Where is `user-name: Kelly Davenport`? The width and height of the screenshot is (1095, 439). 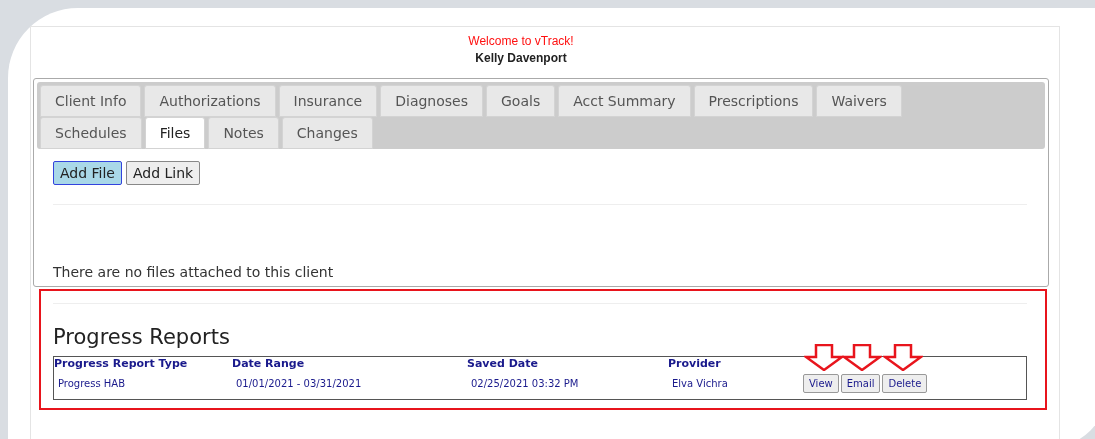 user-name: Kelly Davenport is located at coordinates (521, 58).